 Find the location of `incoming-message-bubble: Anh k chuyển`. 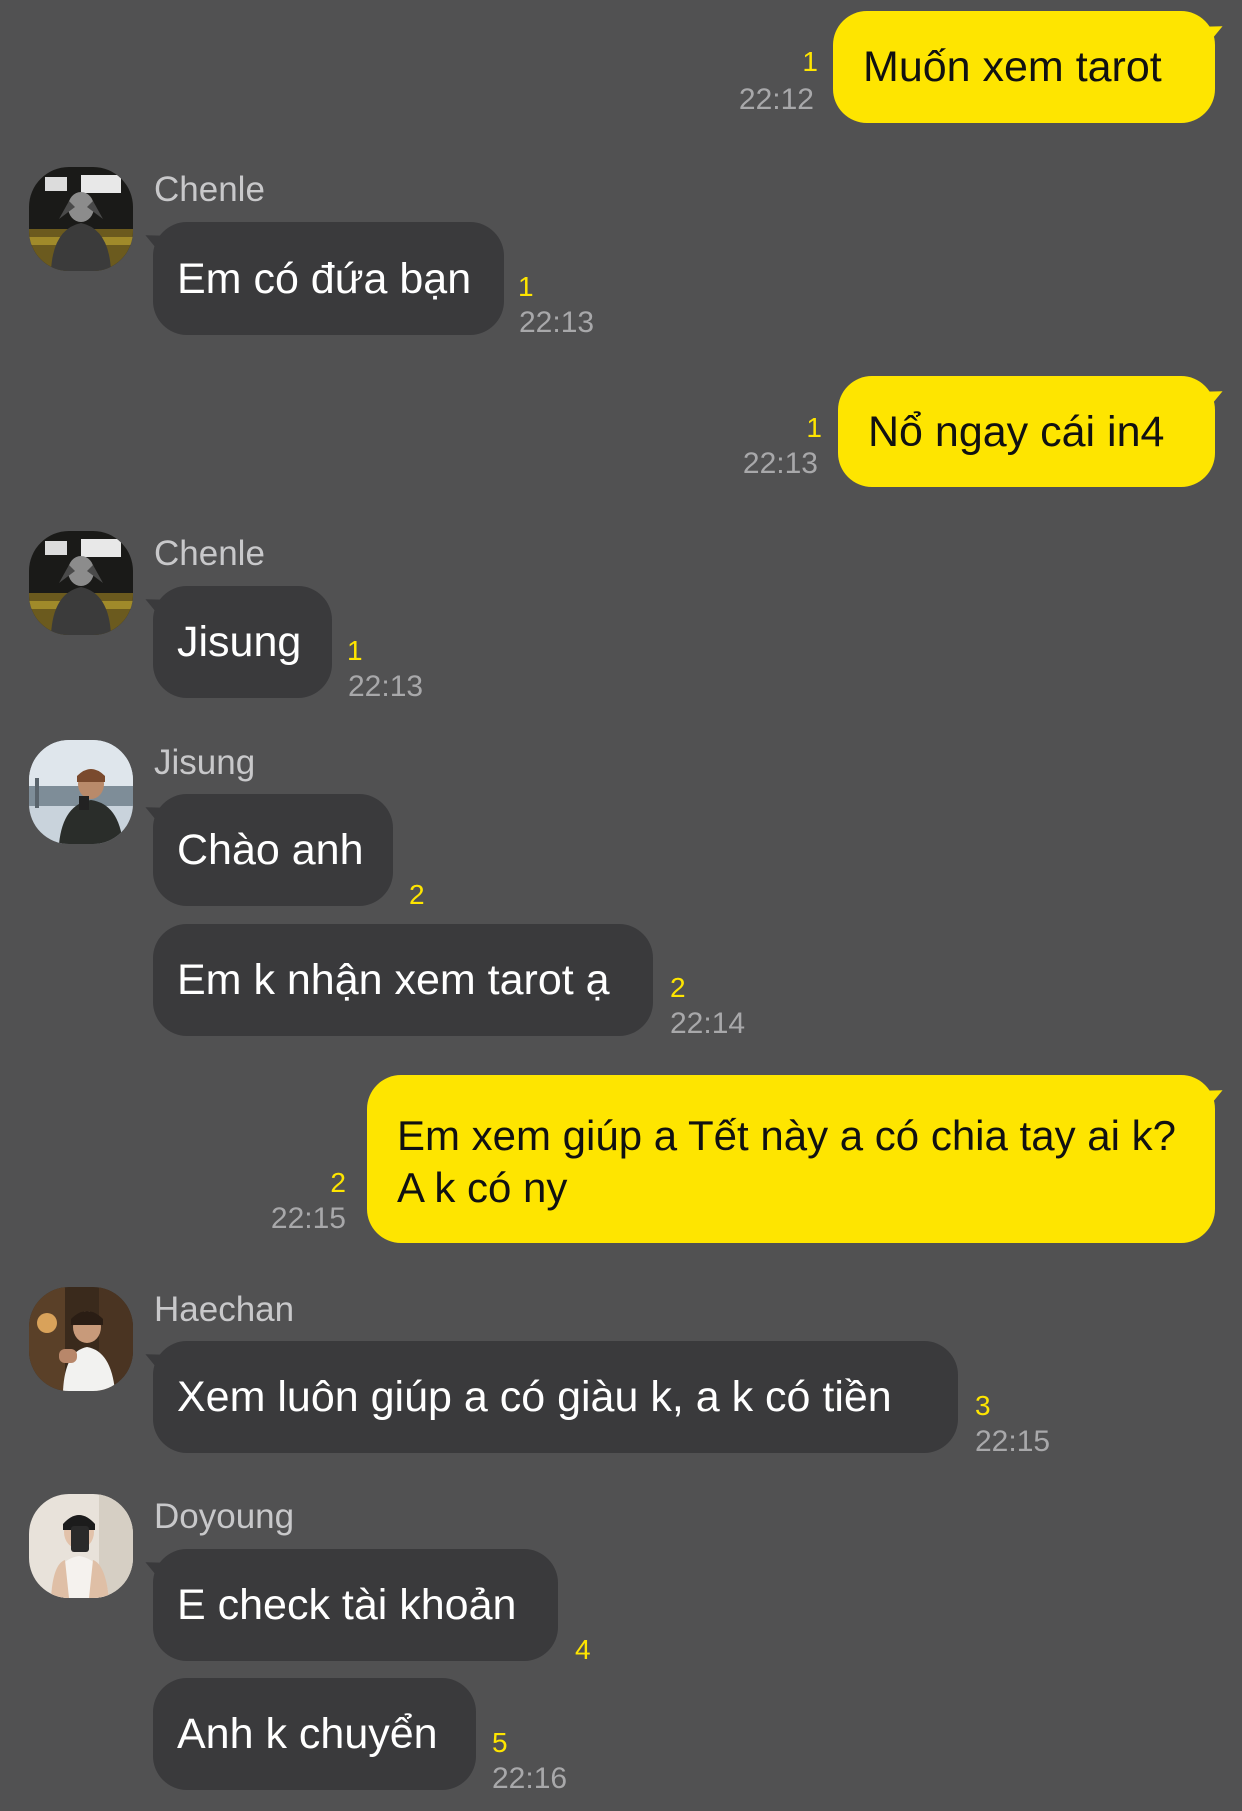

incoming-message-bubble: Anh k chuyển is located at coordinates (314, 1734).